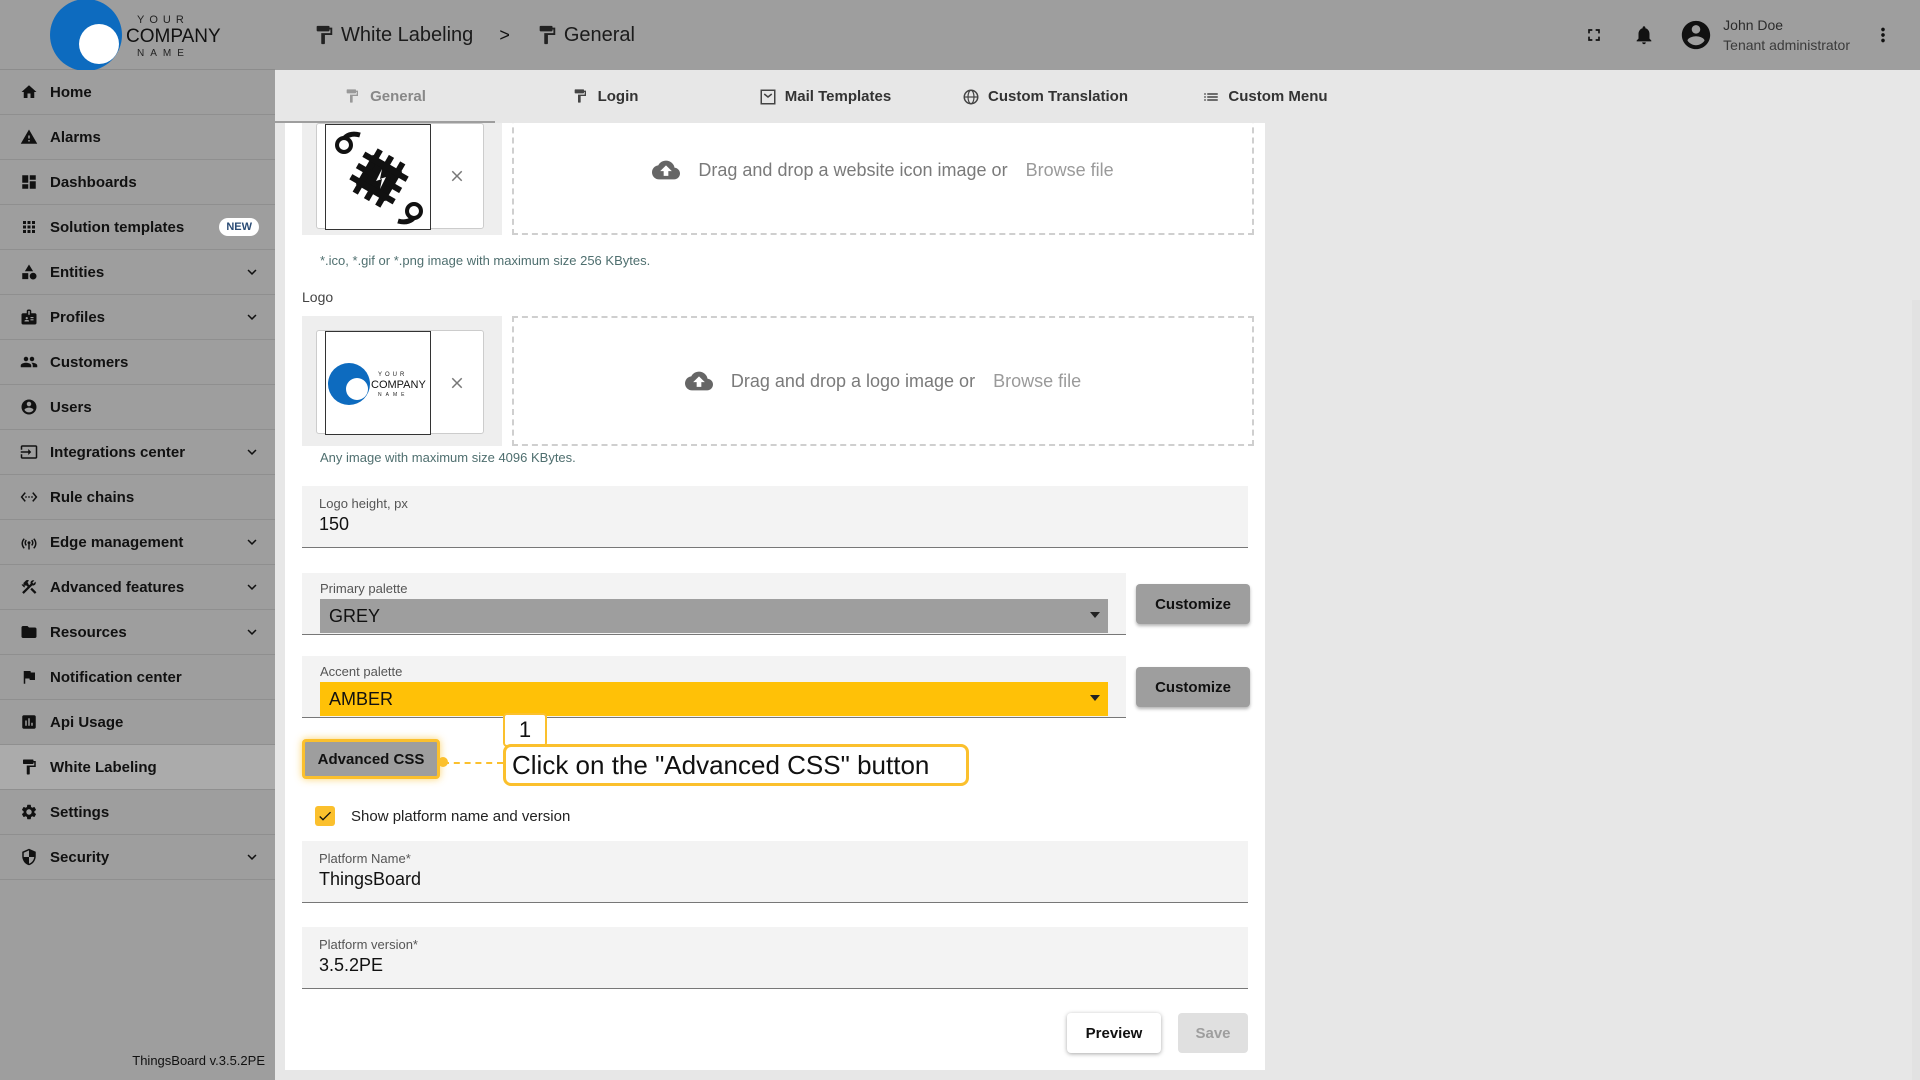 Image resolution: width=1920 pixels, height=1080 pixels. Describe the element at coordinates (137, 632) in the screenshot. I see `sidebar-item-resources: Resources` at that location.